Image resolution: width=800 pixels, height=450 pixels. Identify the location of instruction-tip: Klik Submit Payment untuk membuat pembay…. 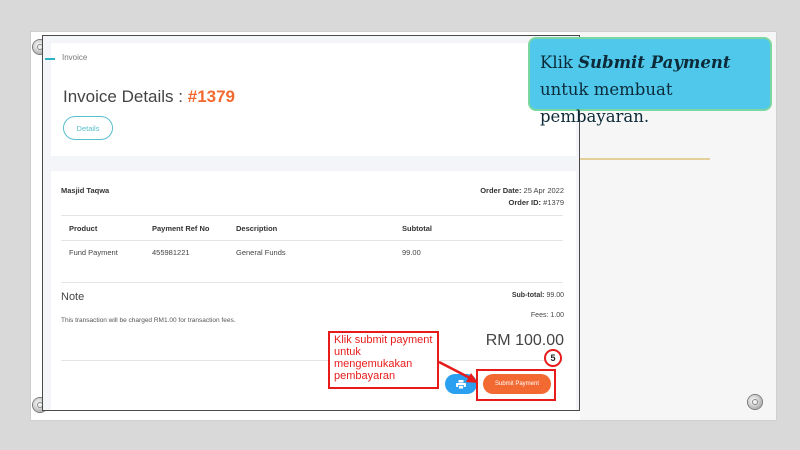
(650, 81).